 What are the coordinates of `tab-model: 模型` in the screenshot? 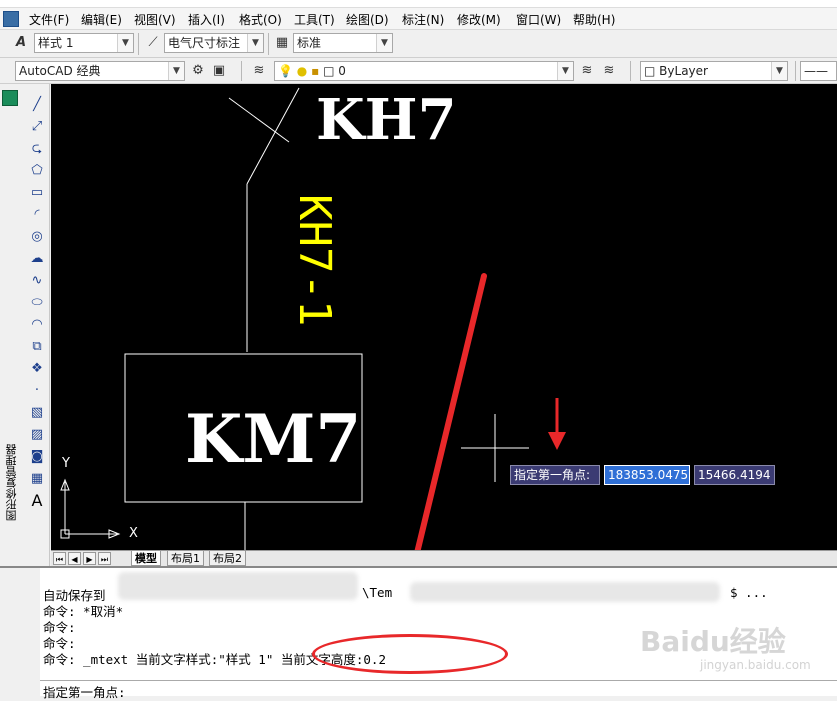 It's located at (146, 558).